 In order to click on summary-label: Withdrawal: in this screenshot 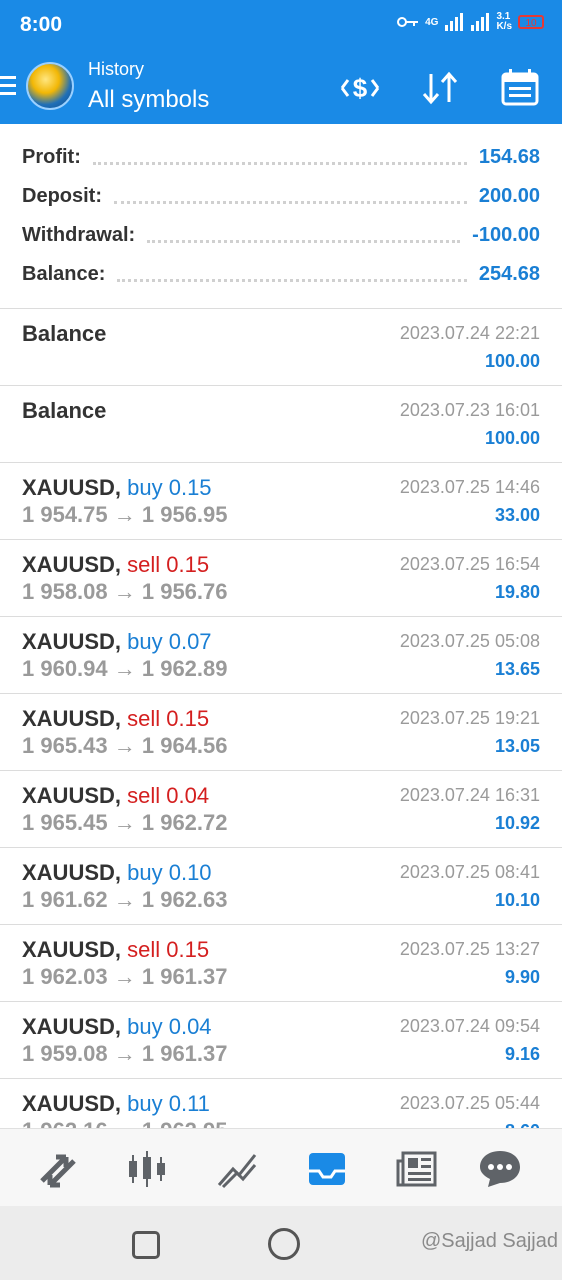, I will do `click(79, 234)`.